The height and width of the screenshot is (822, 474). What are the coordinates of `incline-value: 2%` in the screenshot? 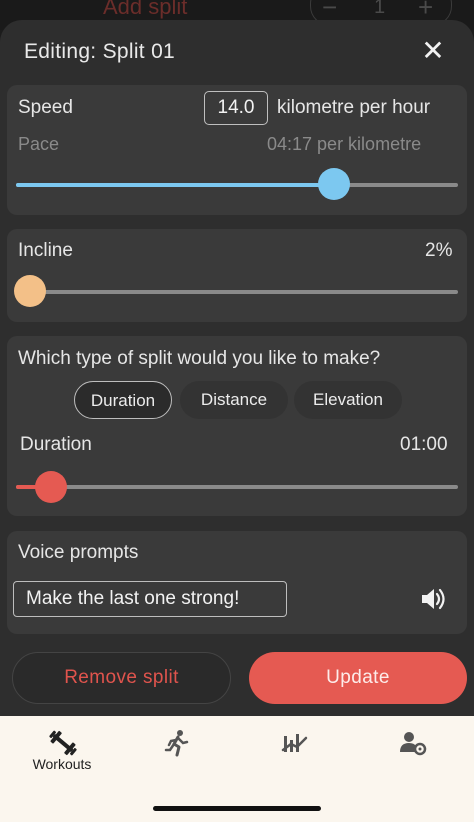 It's located at (439, 250).